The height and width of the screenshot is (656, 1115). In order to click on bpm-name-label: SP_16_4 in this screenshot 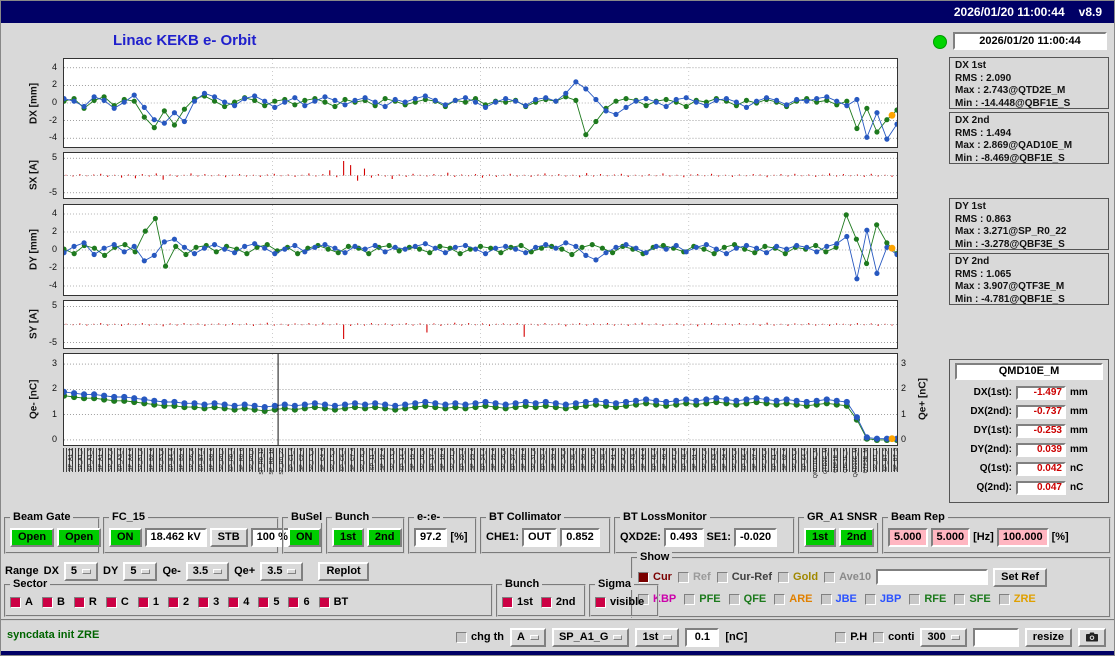, I will do `click(423, 459)`.